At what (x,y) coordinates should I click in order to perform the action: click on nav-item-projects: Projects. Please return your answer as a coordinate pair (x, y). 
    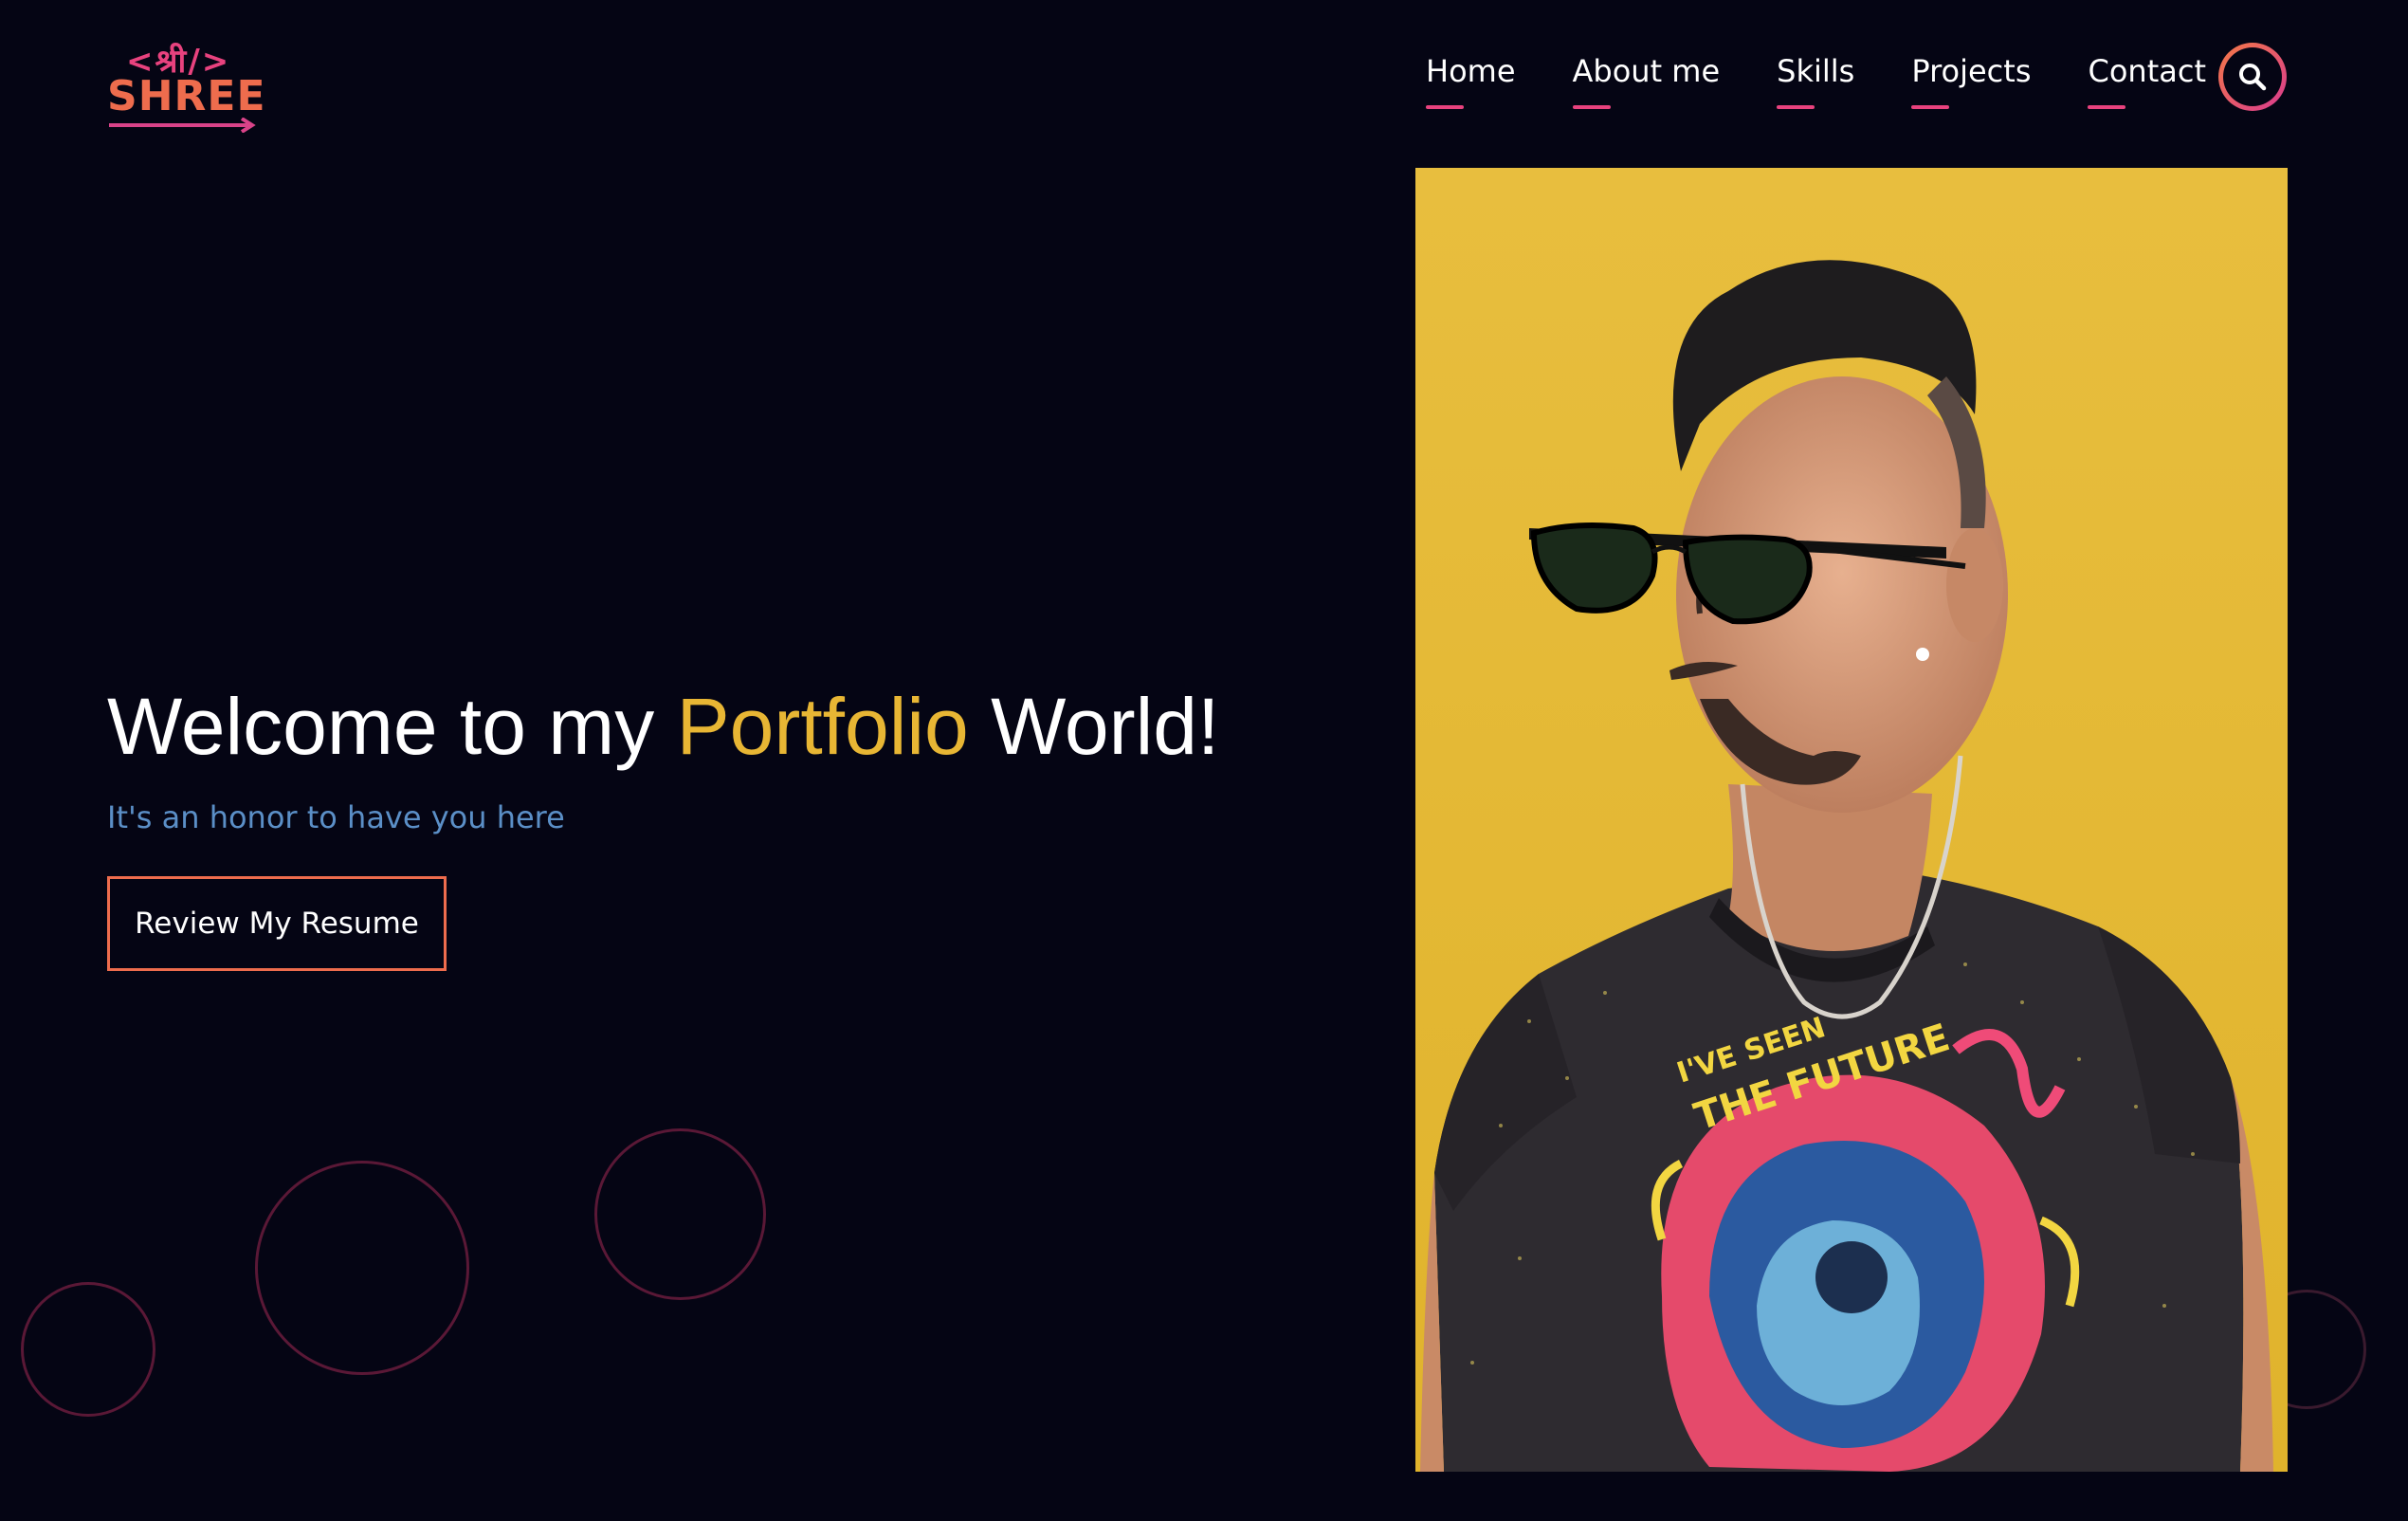
    Looking at the image, I should click on (1971, 84).